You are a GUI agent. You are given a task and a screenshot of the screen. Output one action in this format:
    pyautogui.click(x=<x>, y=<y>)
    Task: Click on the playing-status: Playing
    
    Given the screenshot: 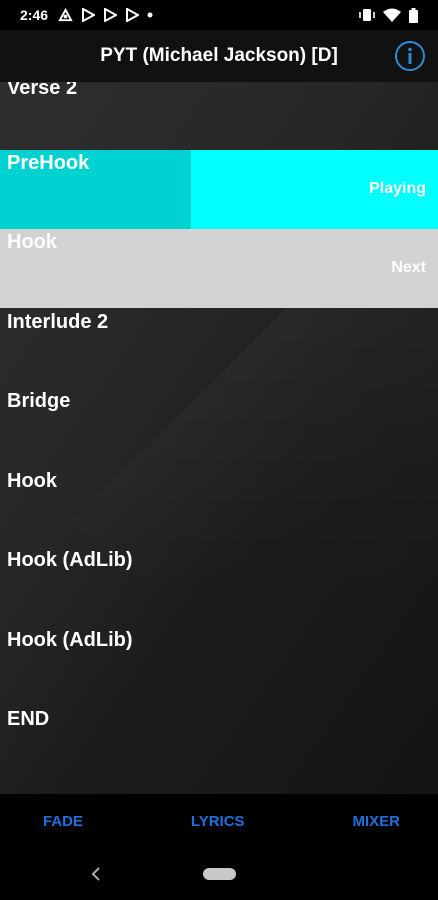 What is the action you would take?
    pyautogui.click(x=397, y=188)
    